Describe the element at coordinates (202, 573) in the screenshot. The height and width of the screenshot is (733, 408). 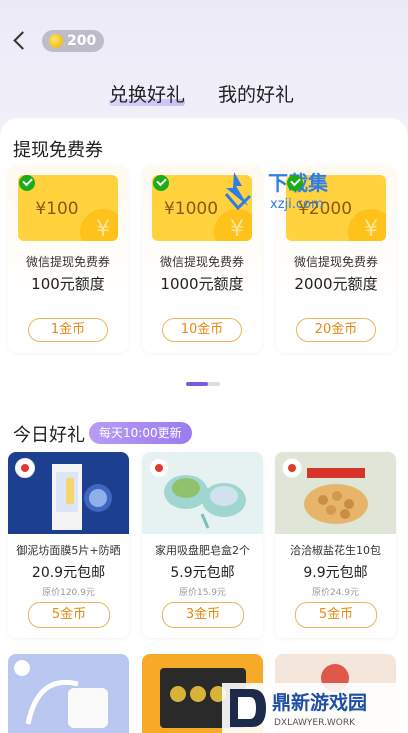
I see `product-price: 5.9元包邮` at that location.